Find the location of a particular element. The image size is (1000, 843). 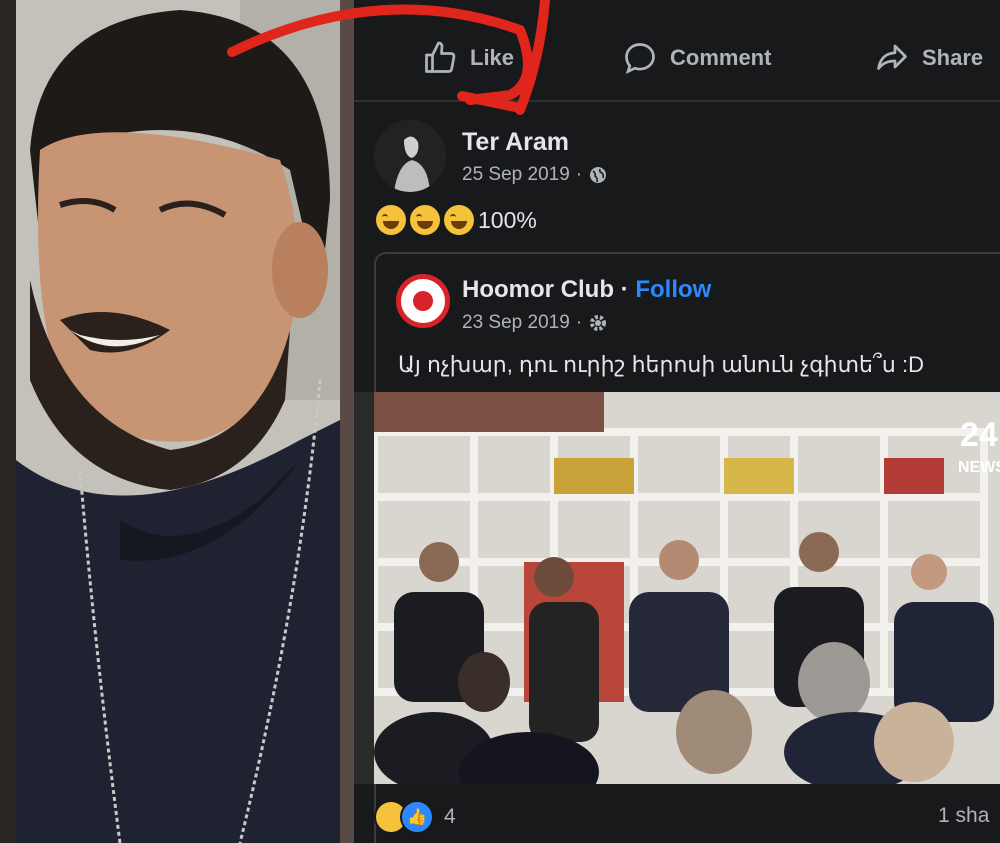

thumbs-up-icon is located at coordinates (440, 57).